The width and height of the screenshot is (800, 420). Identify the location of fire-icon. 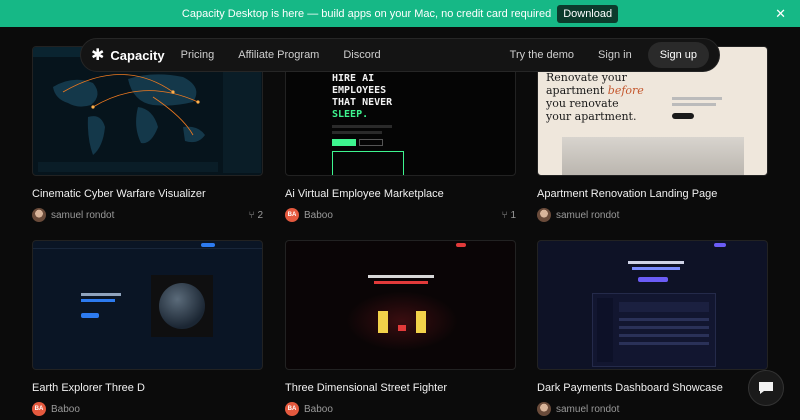
(402, 328).